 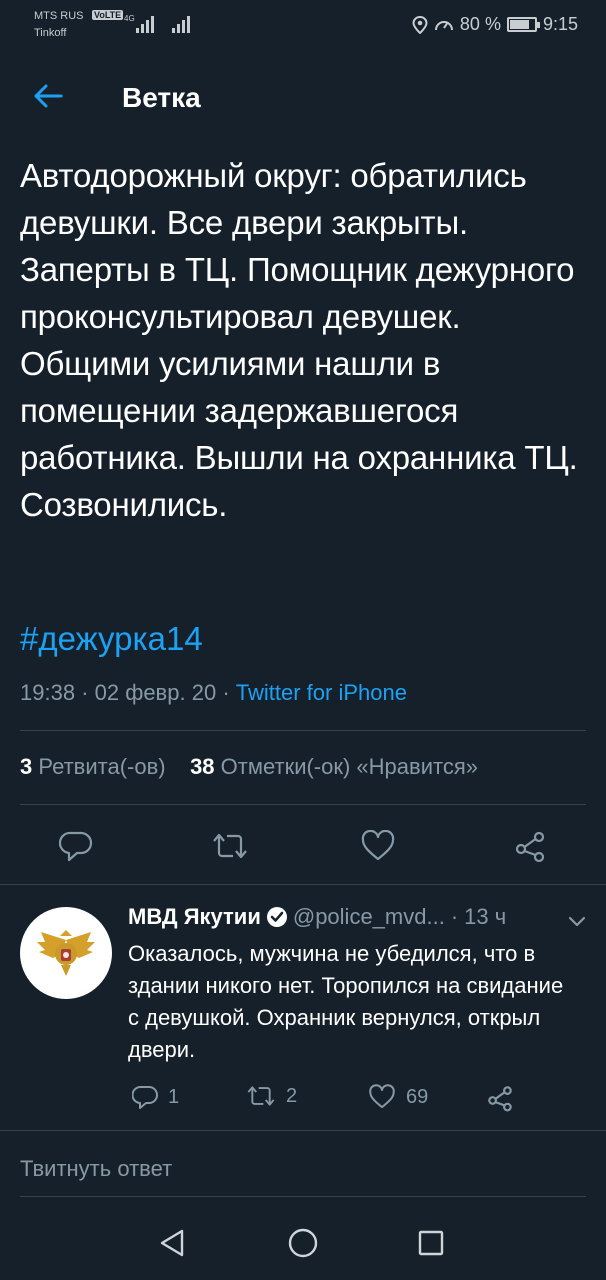 What do you see at coordinates (102, 766) in the screenshot?
I see `retweets-label: Ретвита(-ов)` at bounding box center [102, 766].